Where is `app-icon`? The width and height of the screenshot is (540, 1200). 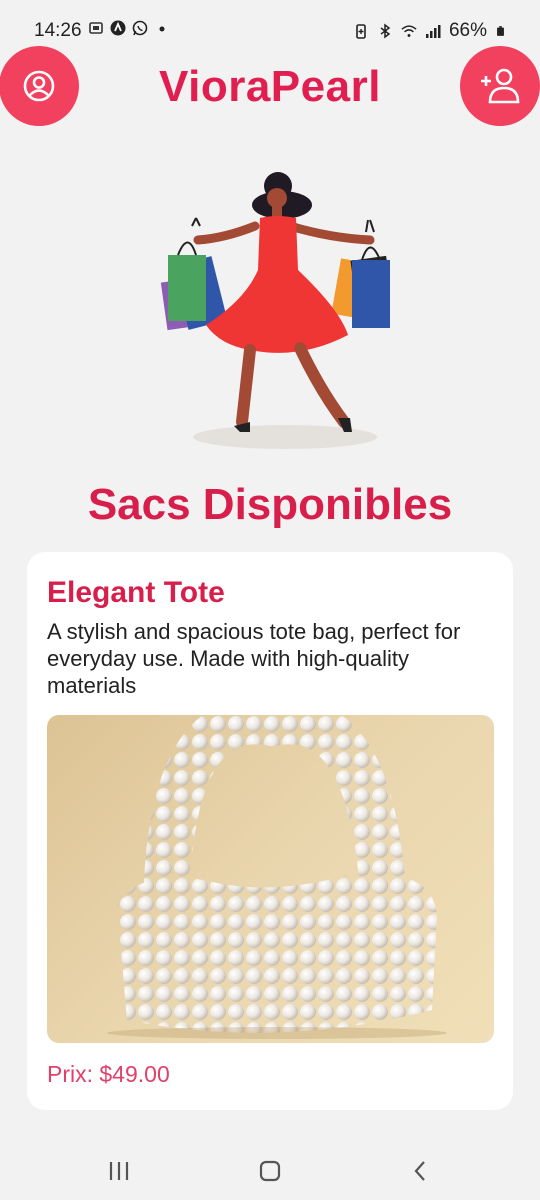
app-icon is located at coordinates (118, 28).